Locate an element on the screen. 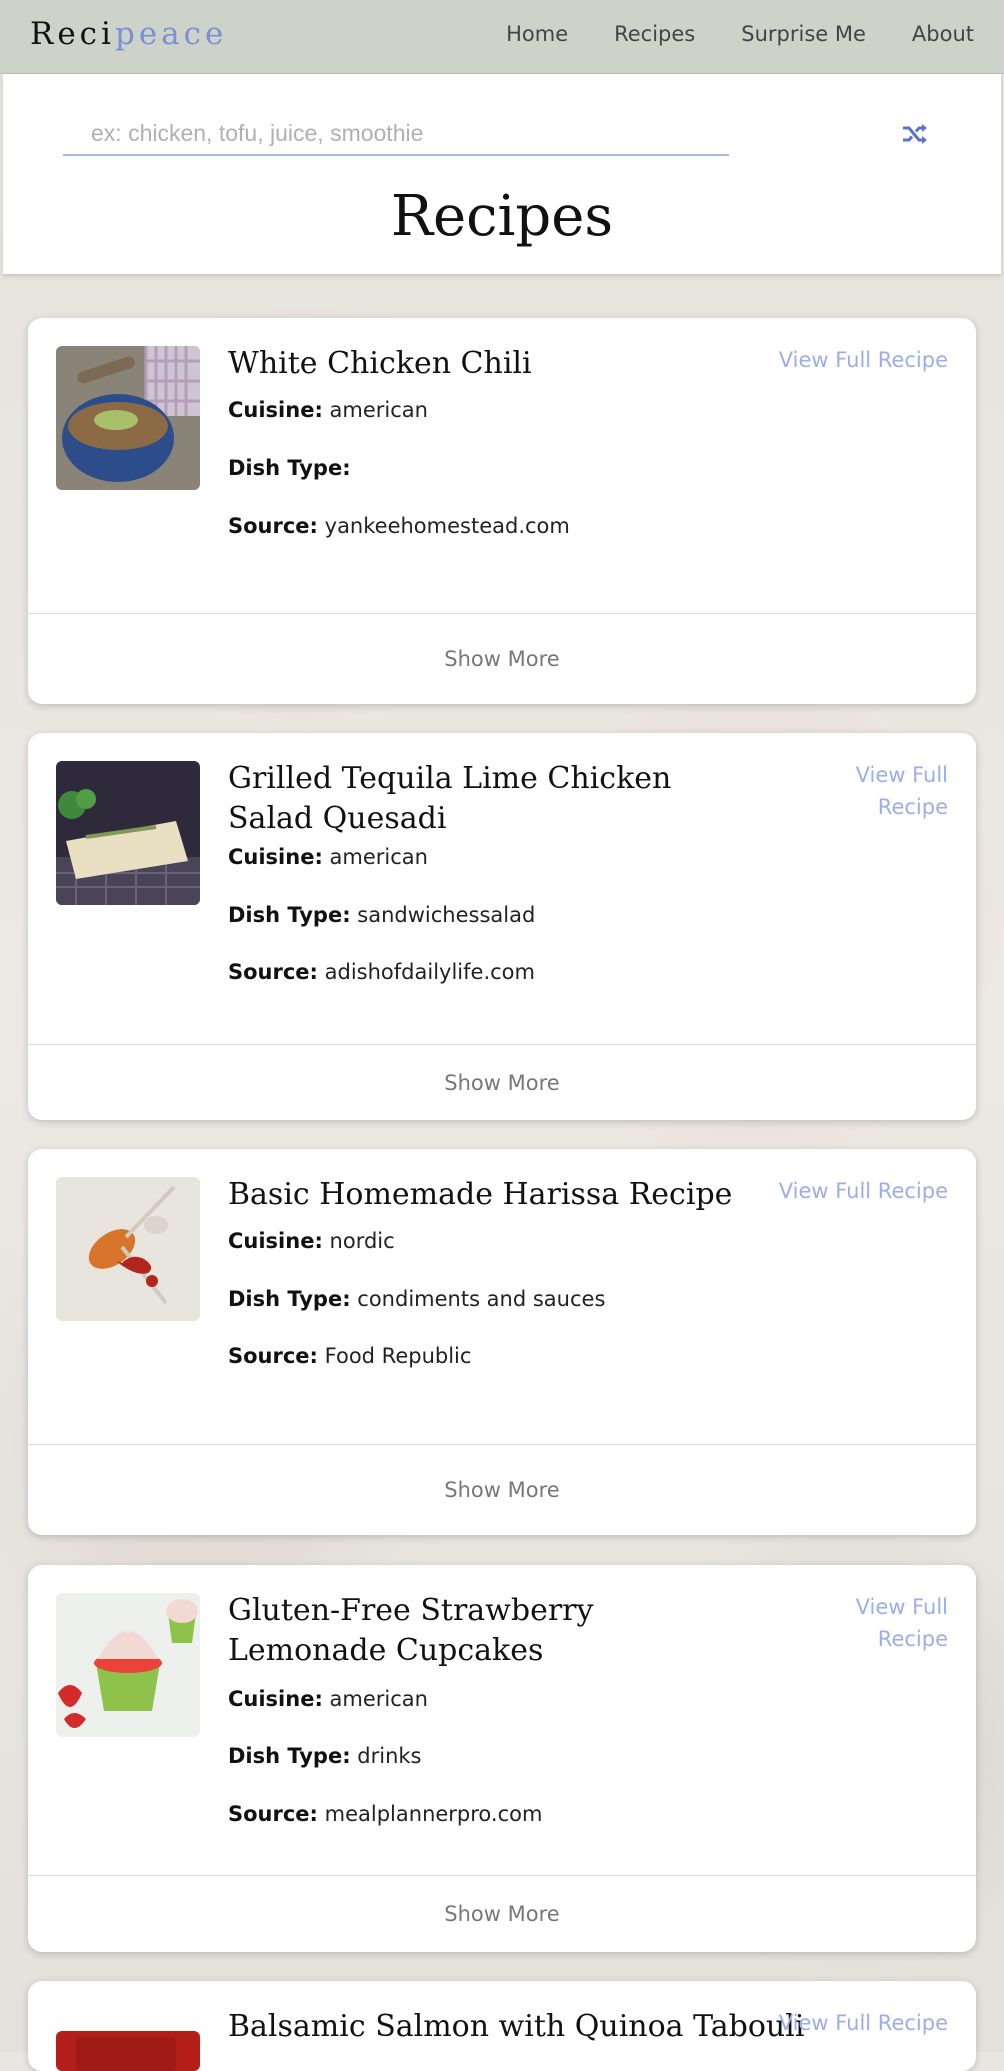 The image size is (1004, 2071). nav-link-recipes: Recipes is located at coordinates (654, 34).